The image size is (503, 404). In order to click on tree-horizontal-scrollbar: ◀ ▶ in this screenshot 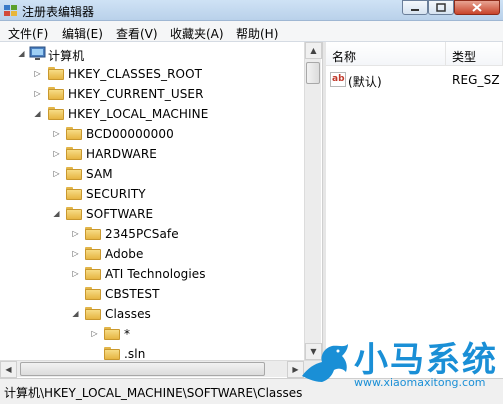, I will do `click(161, 369)`.